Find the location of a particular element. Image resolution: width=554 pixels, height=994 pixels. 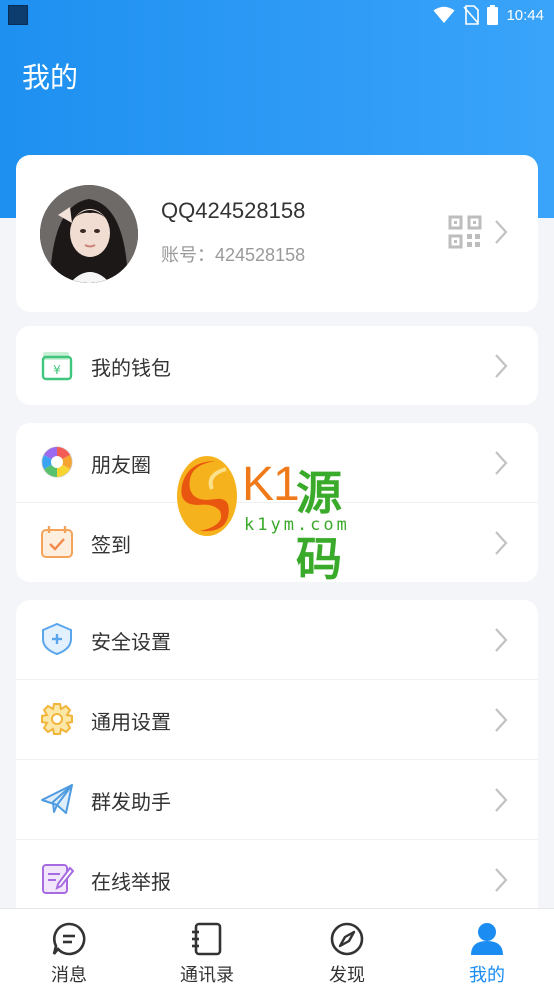

status-bar: 10:44 is located at coordinates (277, 15).